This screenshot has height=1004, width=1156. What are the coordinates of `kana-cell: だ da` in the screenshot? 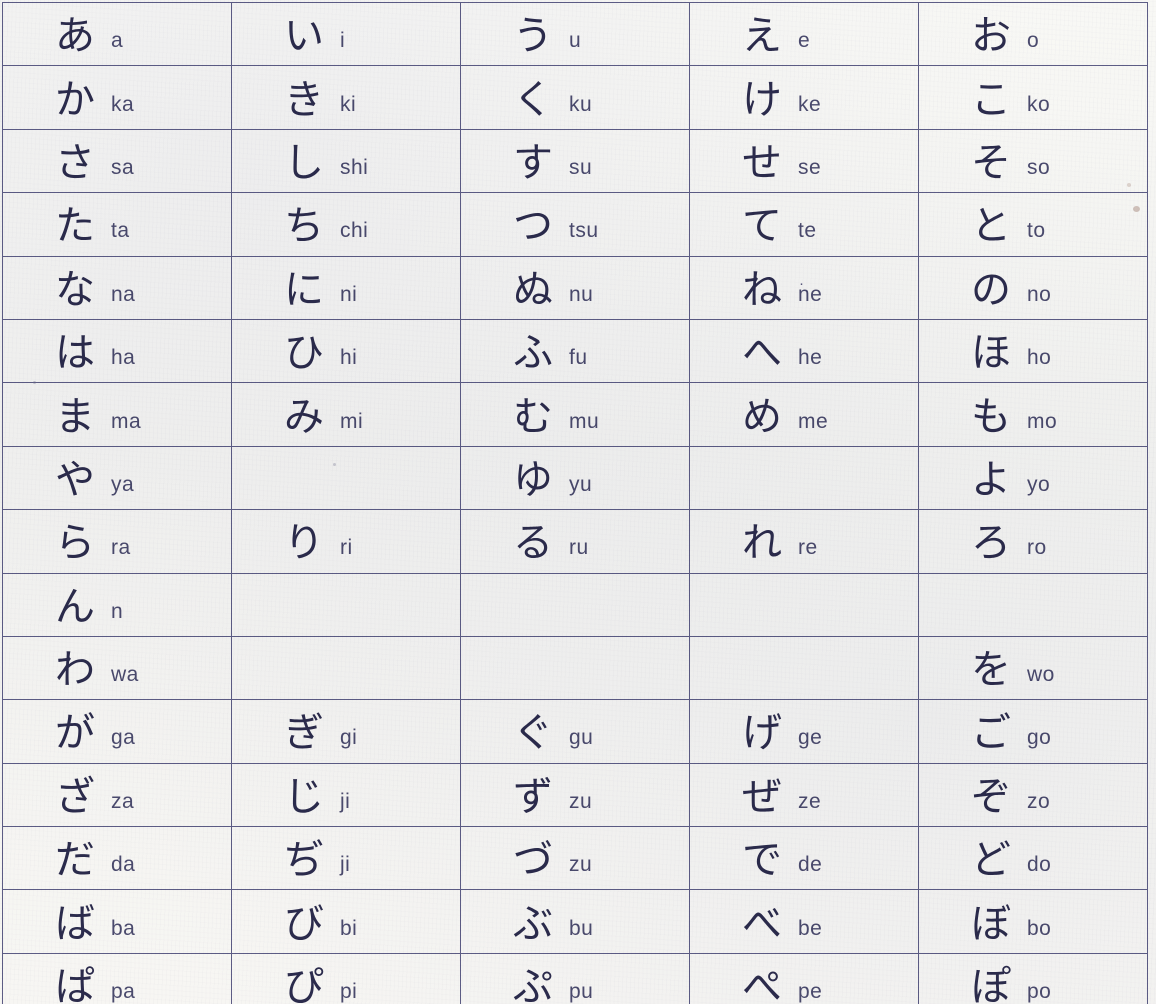 It's located at (117, 858).